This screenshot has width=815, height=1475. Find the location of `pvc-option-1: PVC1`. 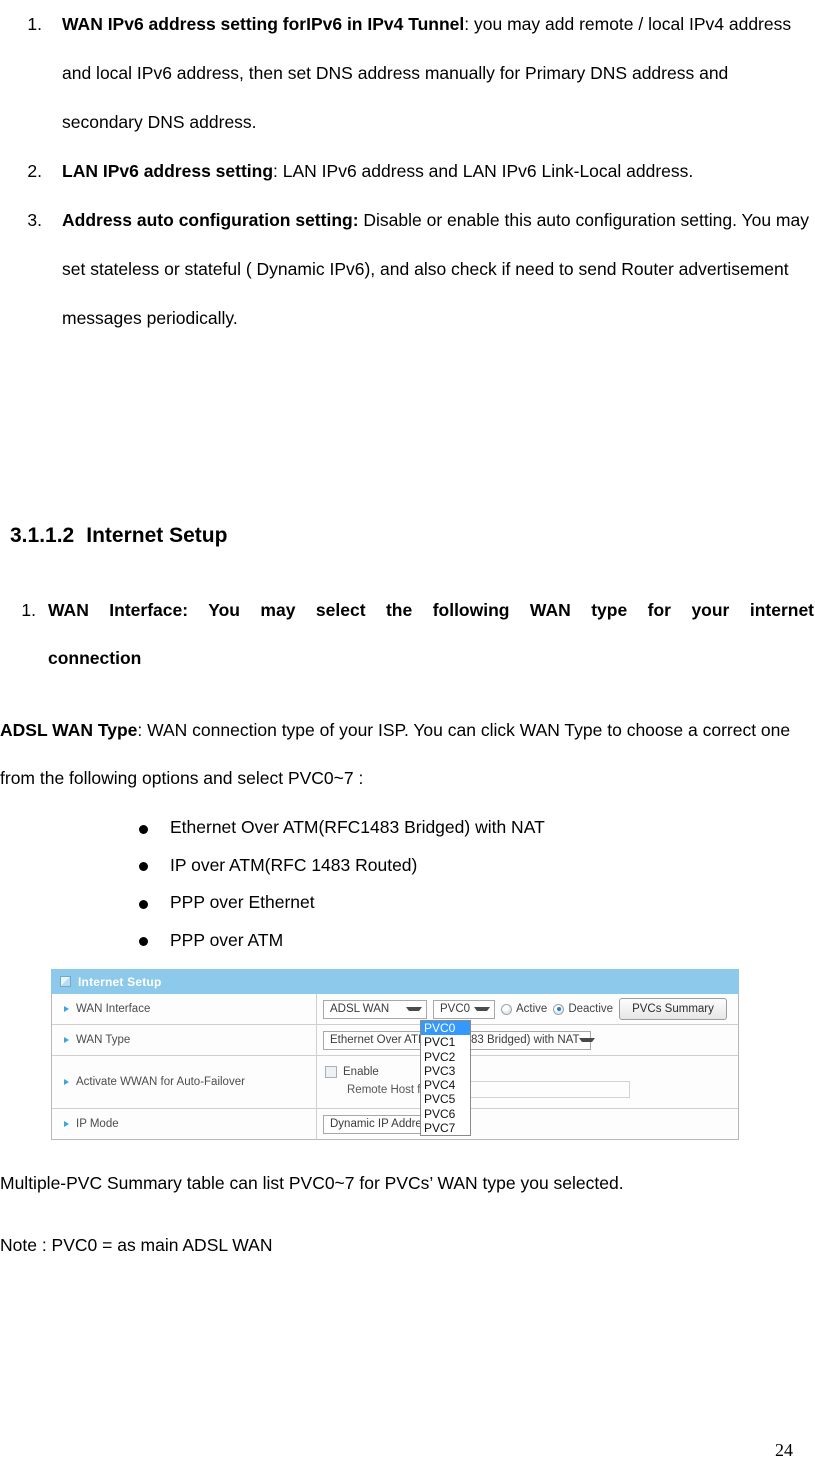

pvc-option-1: PVC1 is located at coordinates (445, 1042).